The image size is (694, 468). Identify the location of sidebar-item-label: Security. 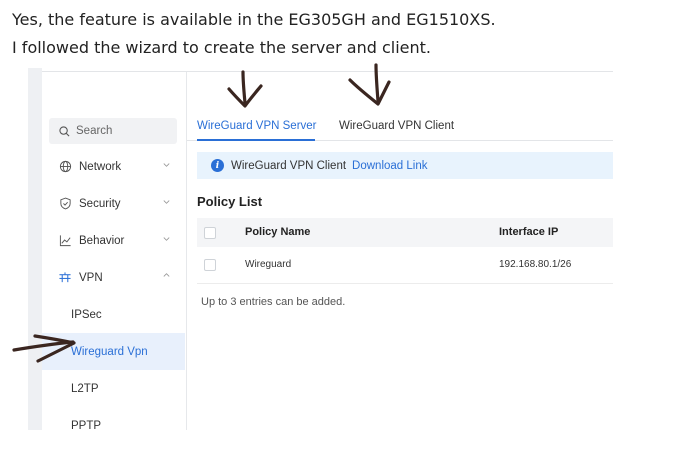
(100, 203).